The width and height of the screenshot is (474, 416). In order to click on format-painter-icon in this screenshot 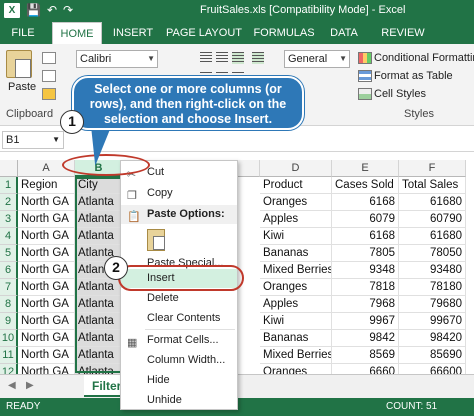, I will do `click(49, 94)`.